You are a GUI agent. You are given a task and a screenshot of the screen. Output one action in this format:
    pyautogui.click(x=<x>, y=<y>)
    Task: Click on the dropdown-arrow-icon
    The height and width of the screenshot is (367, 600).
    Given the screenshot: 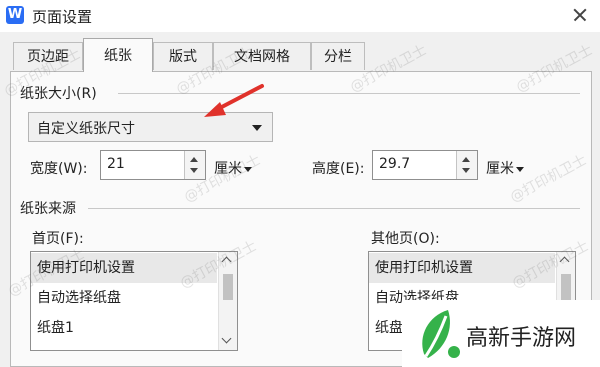 What is the action you would take?
    pyautogui.click(x=257, y=128)
    